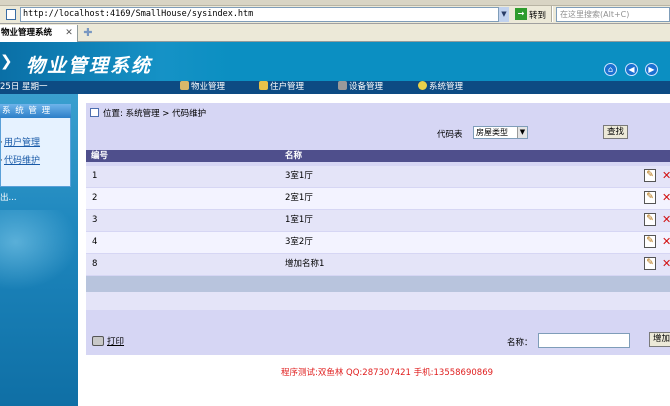 The width and height of the screenshot is (670, 406). Describe the element at coordinates (335, 87) in the screenshot. I see `nav-bar` at that location.